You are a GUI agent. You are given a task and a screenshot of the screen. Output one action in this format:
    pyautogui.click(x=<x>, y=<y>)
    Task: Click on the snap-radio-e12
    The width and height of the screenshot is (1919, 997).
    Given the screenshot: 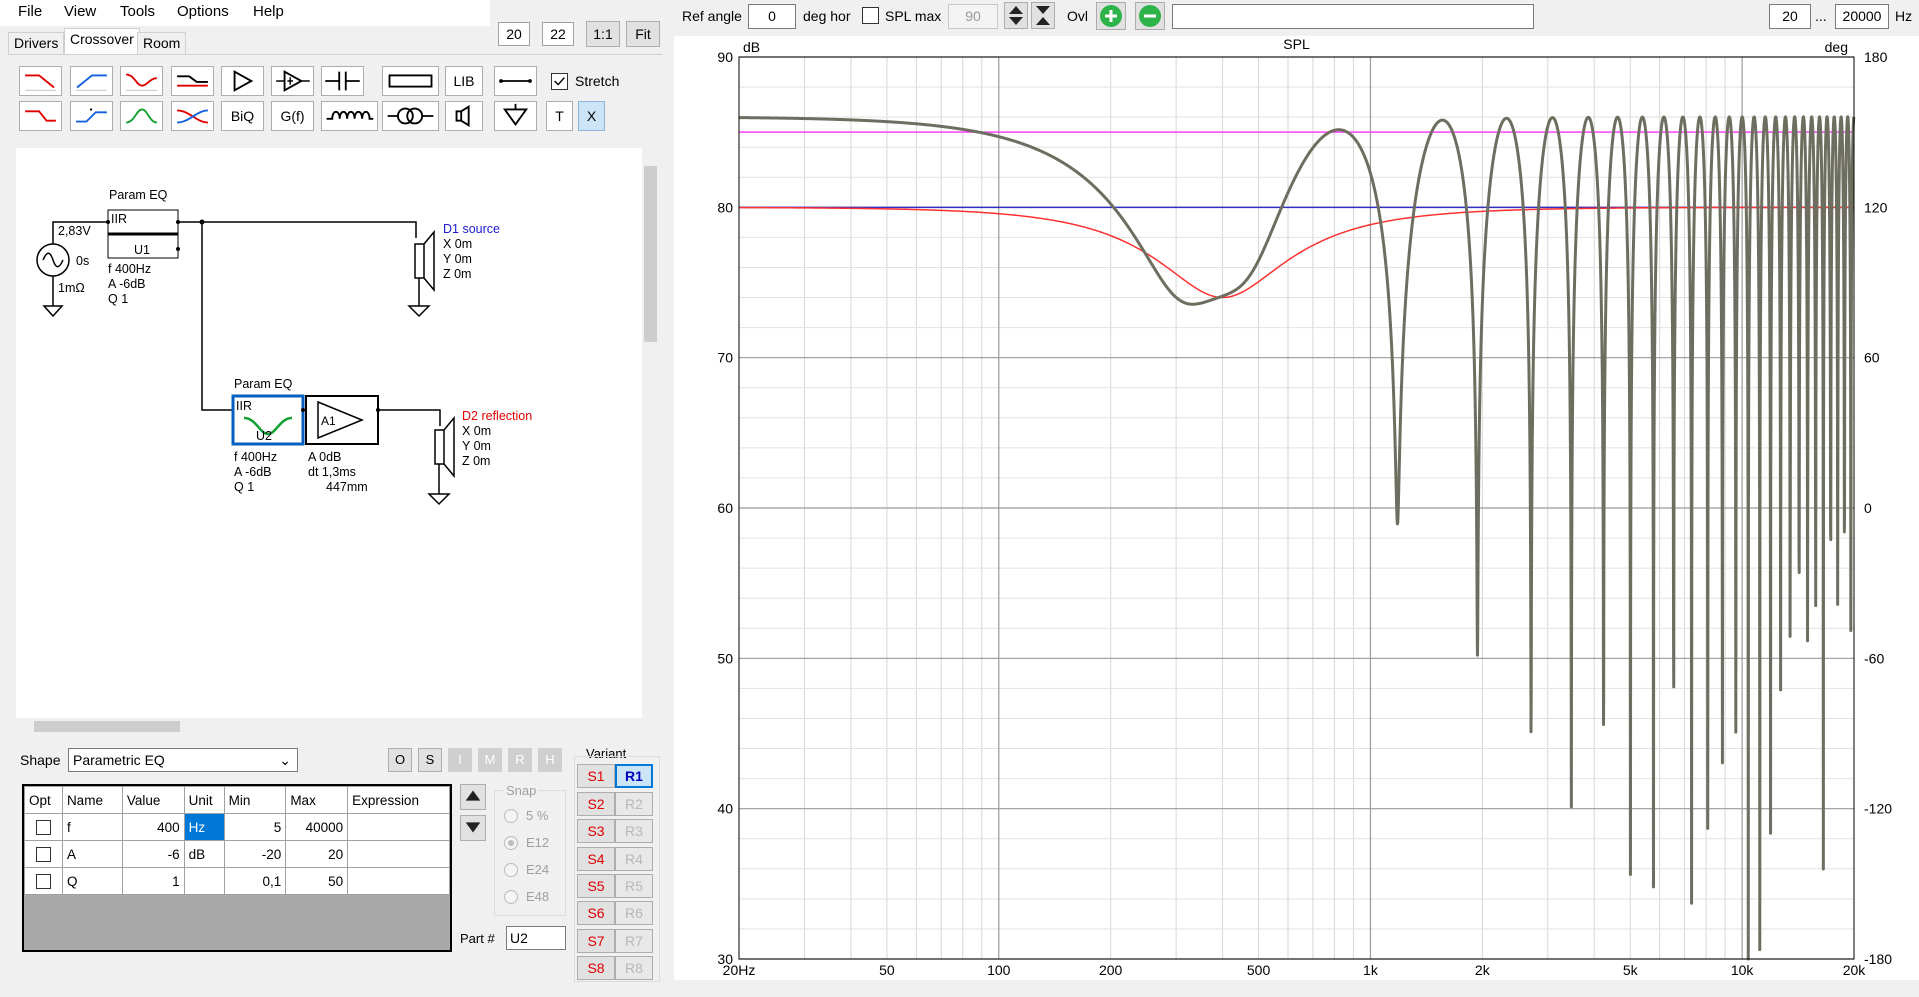 What is the action you would take?
    pyautogui.click(x=511, y=843)
    